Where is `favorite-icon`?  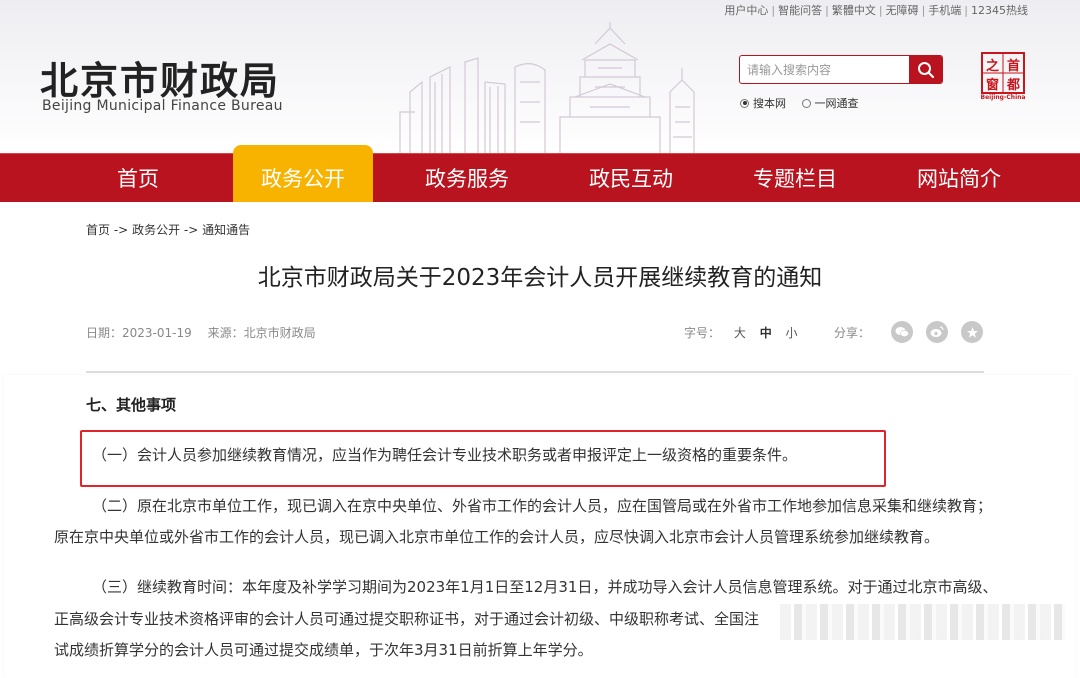 favorite-icon is located at coordinates (972, 332).